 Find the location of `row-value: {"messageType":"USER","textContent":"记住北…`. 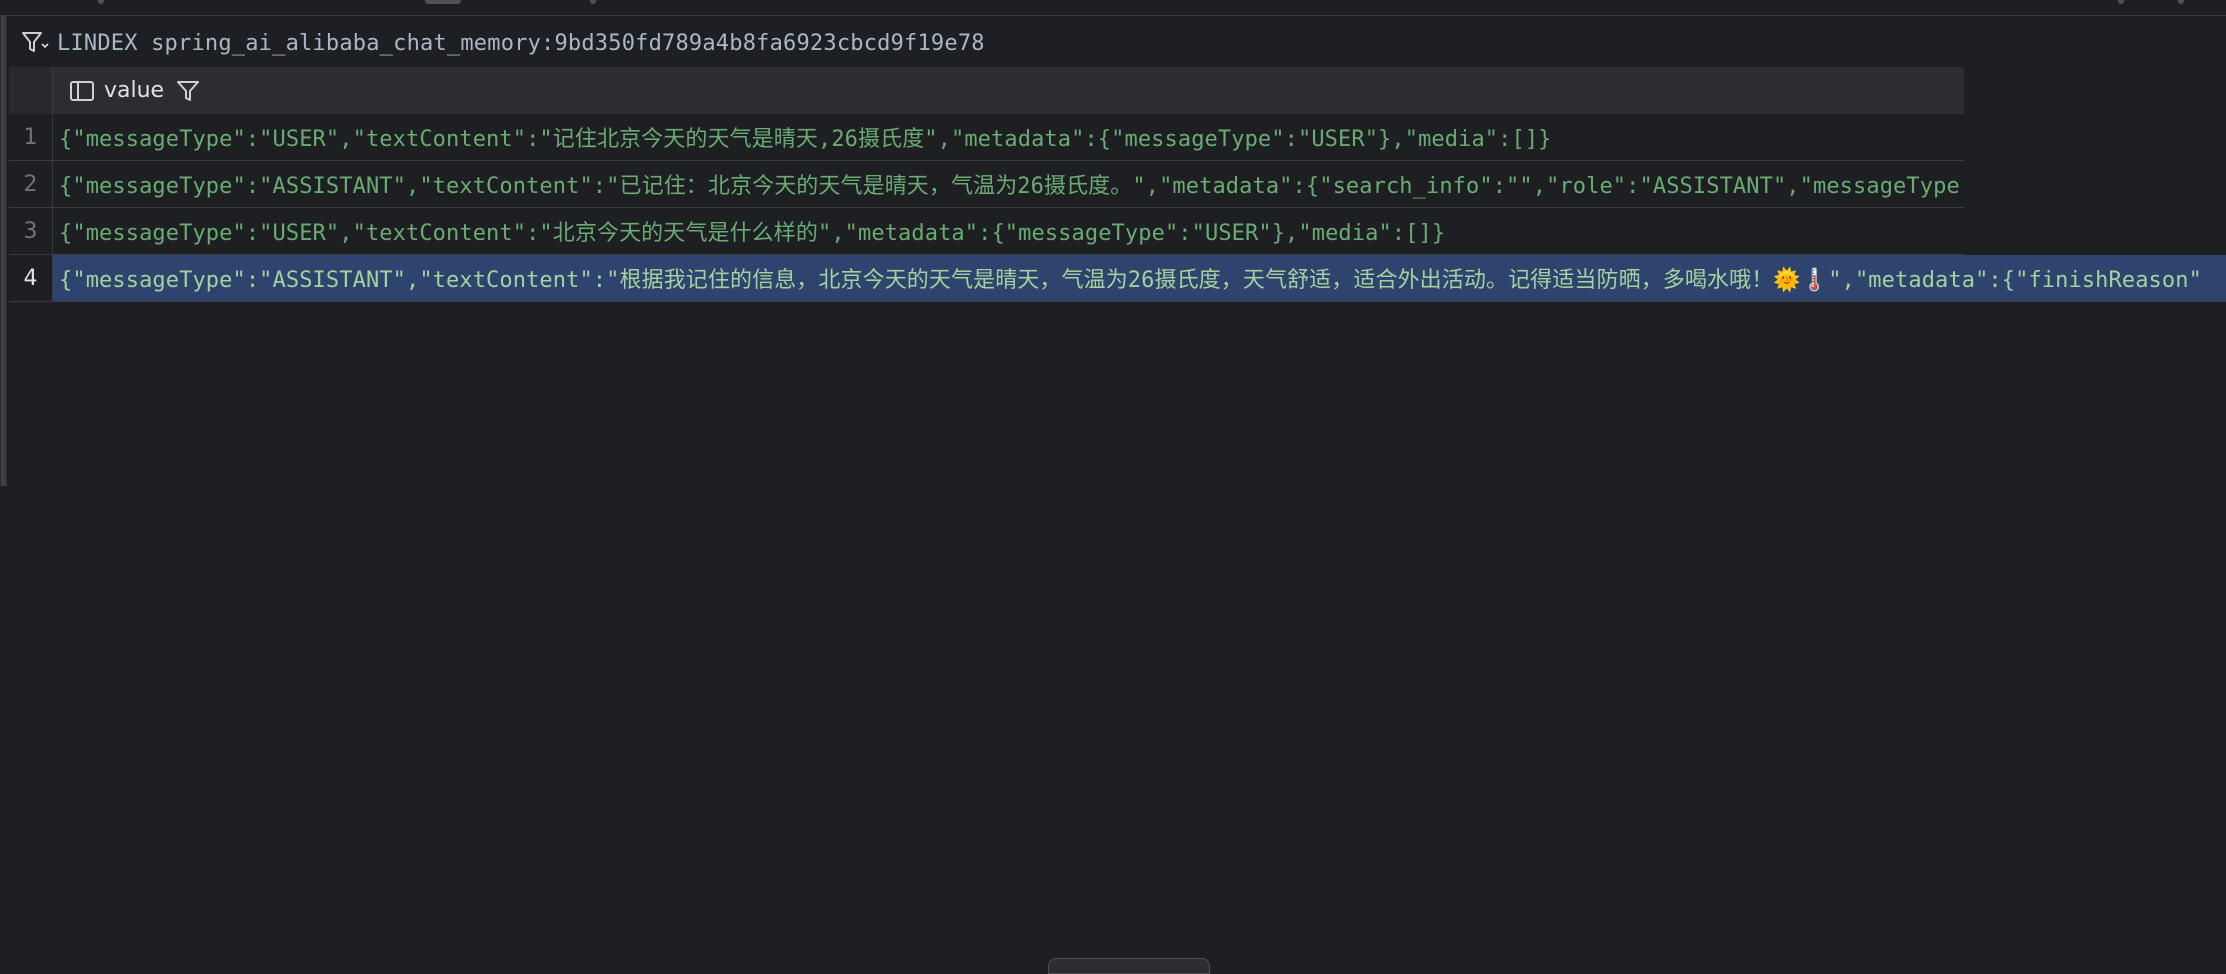

row-value: {"messageType":"USER","textContent":"记住北… is located at coordinates (1009, 137).